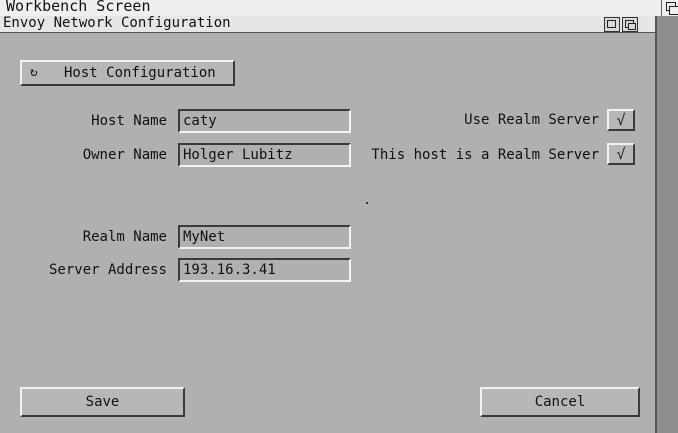 The height and width of the screenshot is (433, 678). Describe the element at coordinates (264, 121) in the screenshot. I see `host-name-field: caty` at that location.